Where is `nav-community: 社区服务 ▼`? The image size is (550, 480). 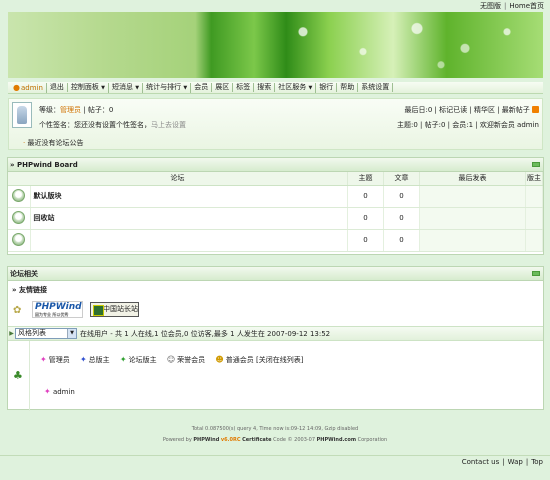 nav-community: 社区服务 ▼ is located at coordinates (296, 87).